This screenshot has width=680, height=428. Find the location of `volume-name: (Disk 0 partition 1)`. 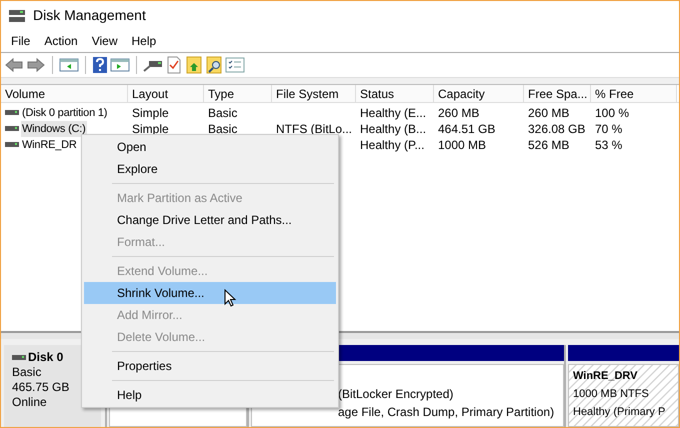

volume-name: (Disk 0 partition 1) is located at coordinates (64, 113).